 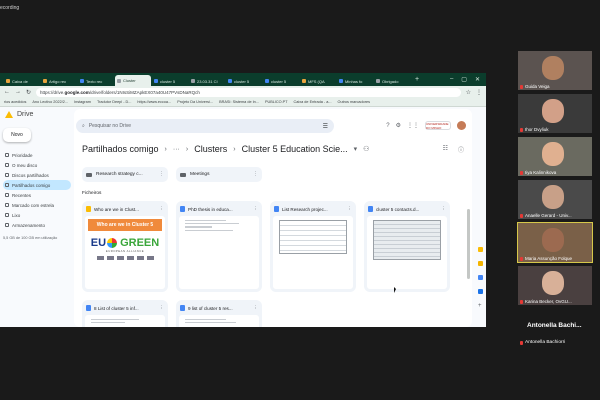 What do you see at coordinates (468, 92) in the screenshot?
I see `star-icon: ☆` at bounding box center [468, 92].